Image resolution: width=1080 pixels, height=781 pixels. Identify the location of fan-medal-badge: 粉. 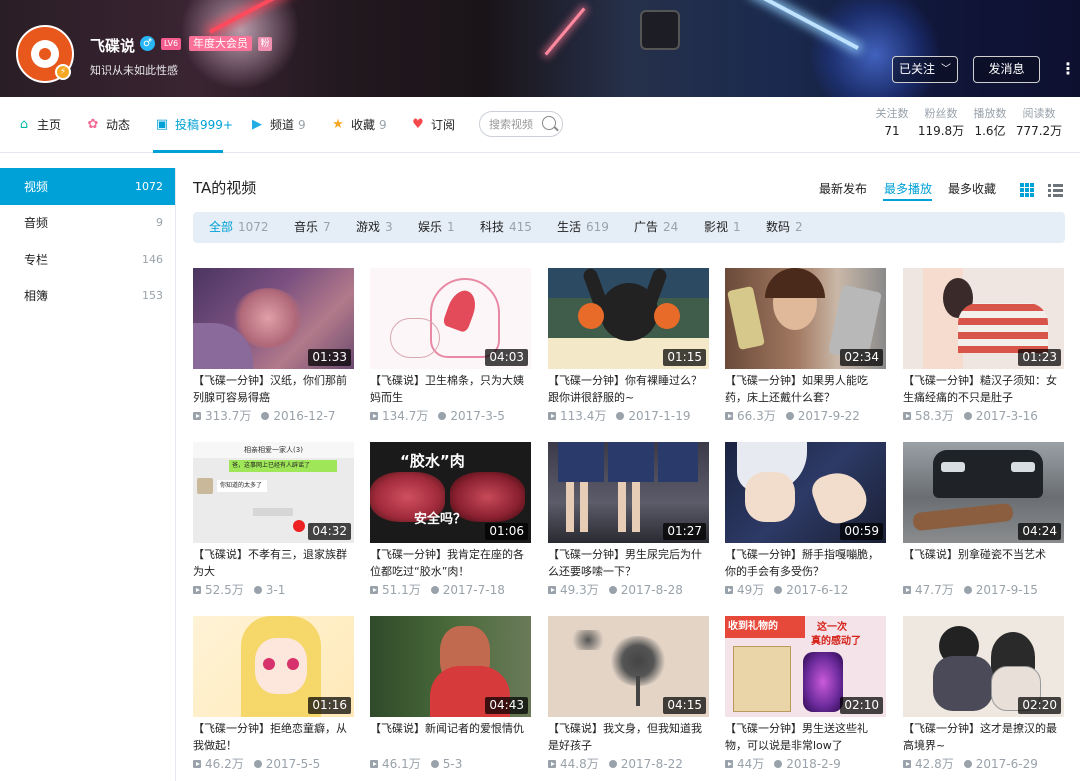
(265, 44).